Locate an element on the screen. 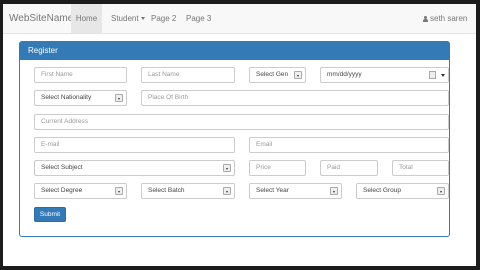 The width and height of the screenshot is (480, 270). gender-select: Select Gen is located at coordinates (277, 75).